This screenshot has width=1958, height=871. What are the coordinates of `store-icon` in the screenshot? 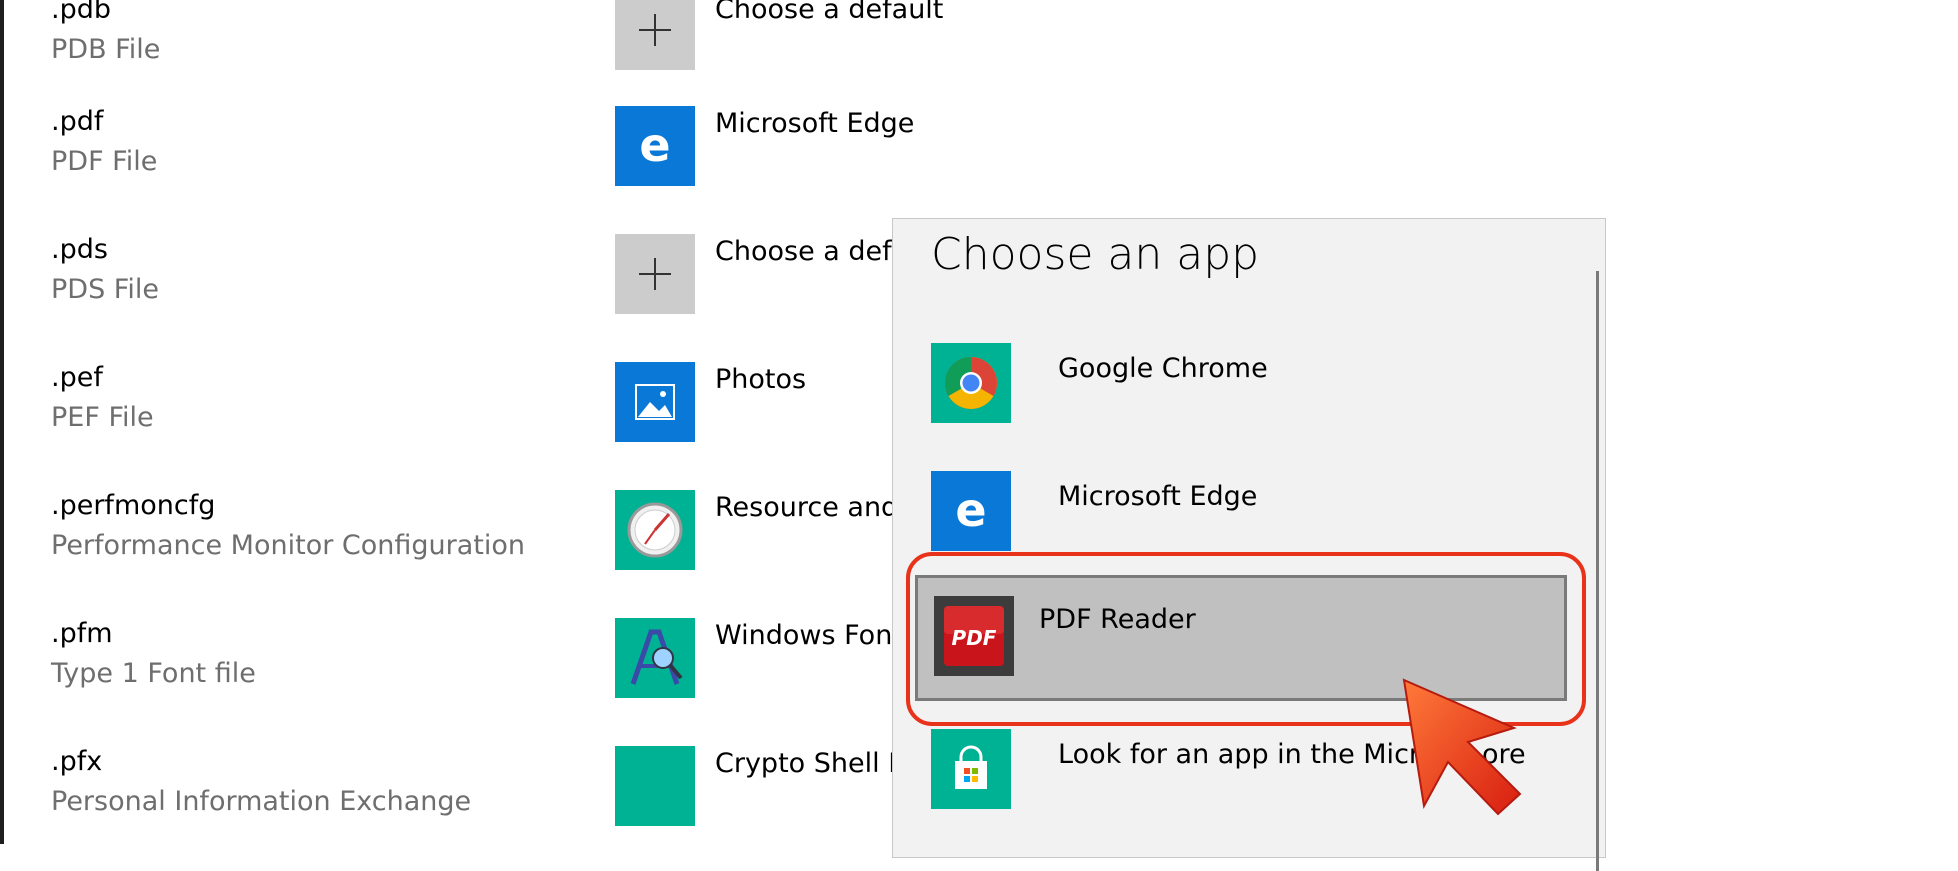 It's located at (971, 769).